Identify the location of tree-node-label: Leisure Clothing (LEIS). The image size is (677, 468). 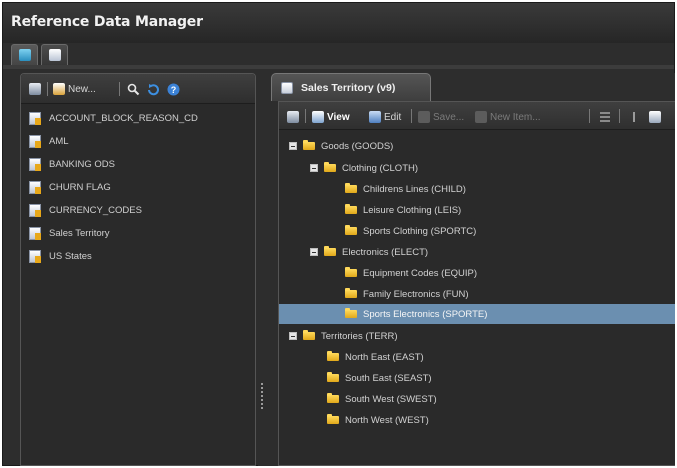
(412, 210).